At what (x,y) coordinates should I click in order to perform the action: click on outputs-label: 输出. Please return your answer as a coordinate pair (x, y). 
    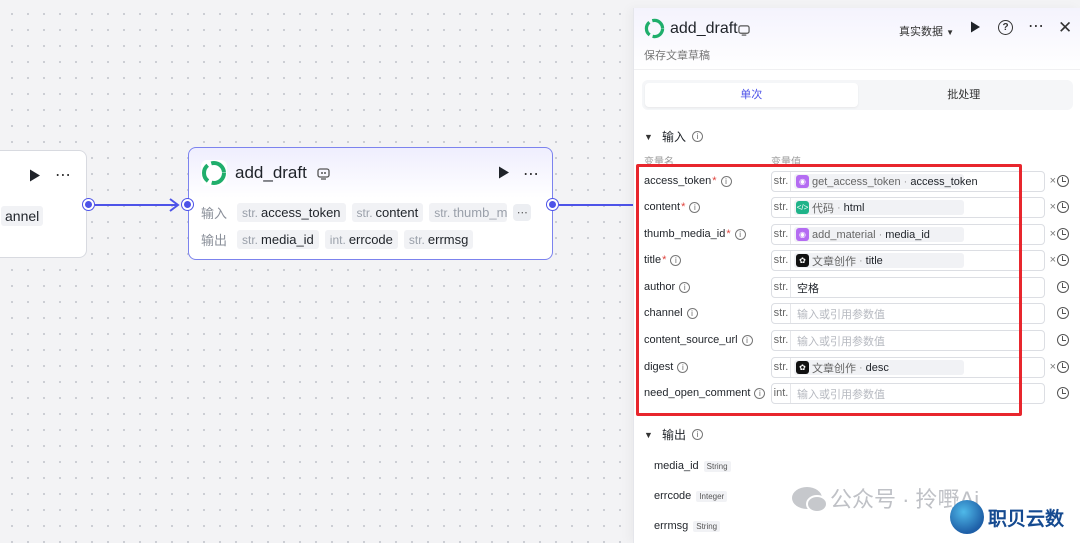
    Looking at the image, I should click on (214, 240).